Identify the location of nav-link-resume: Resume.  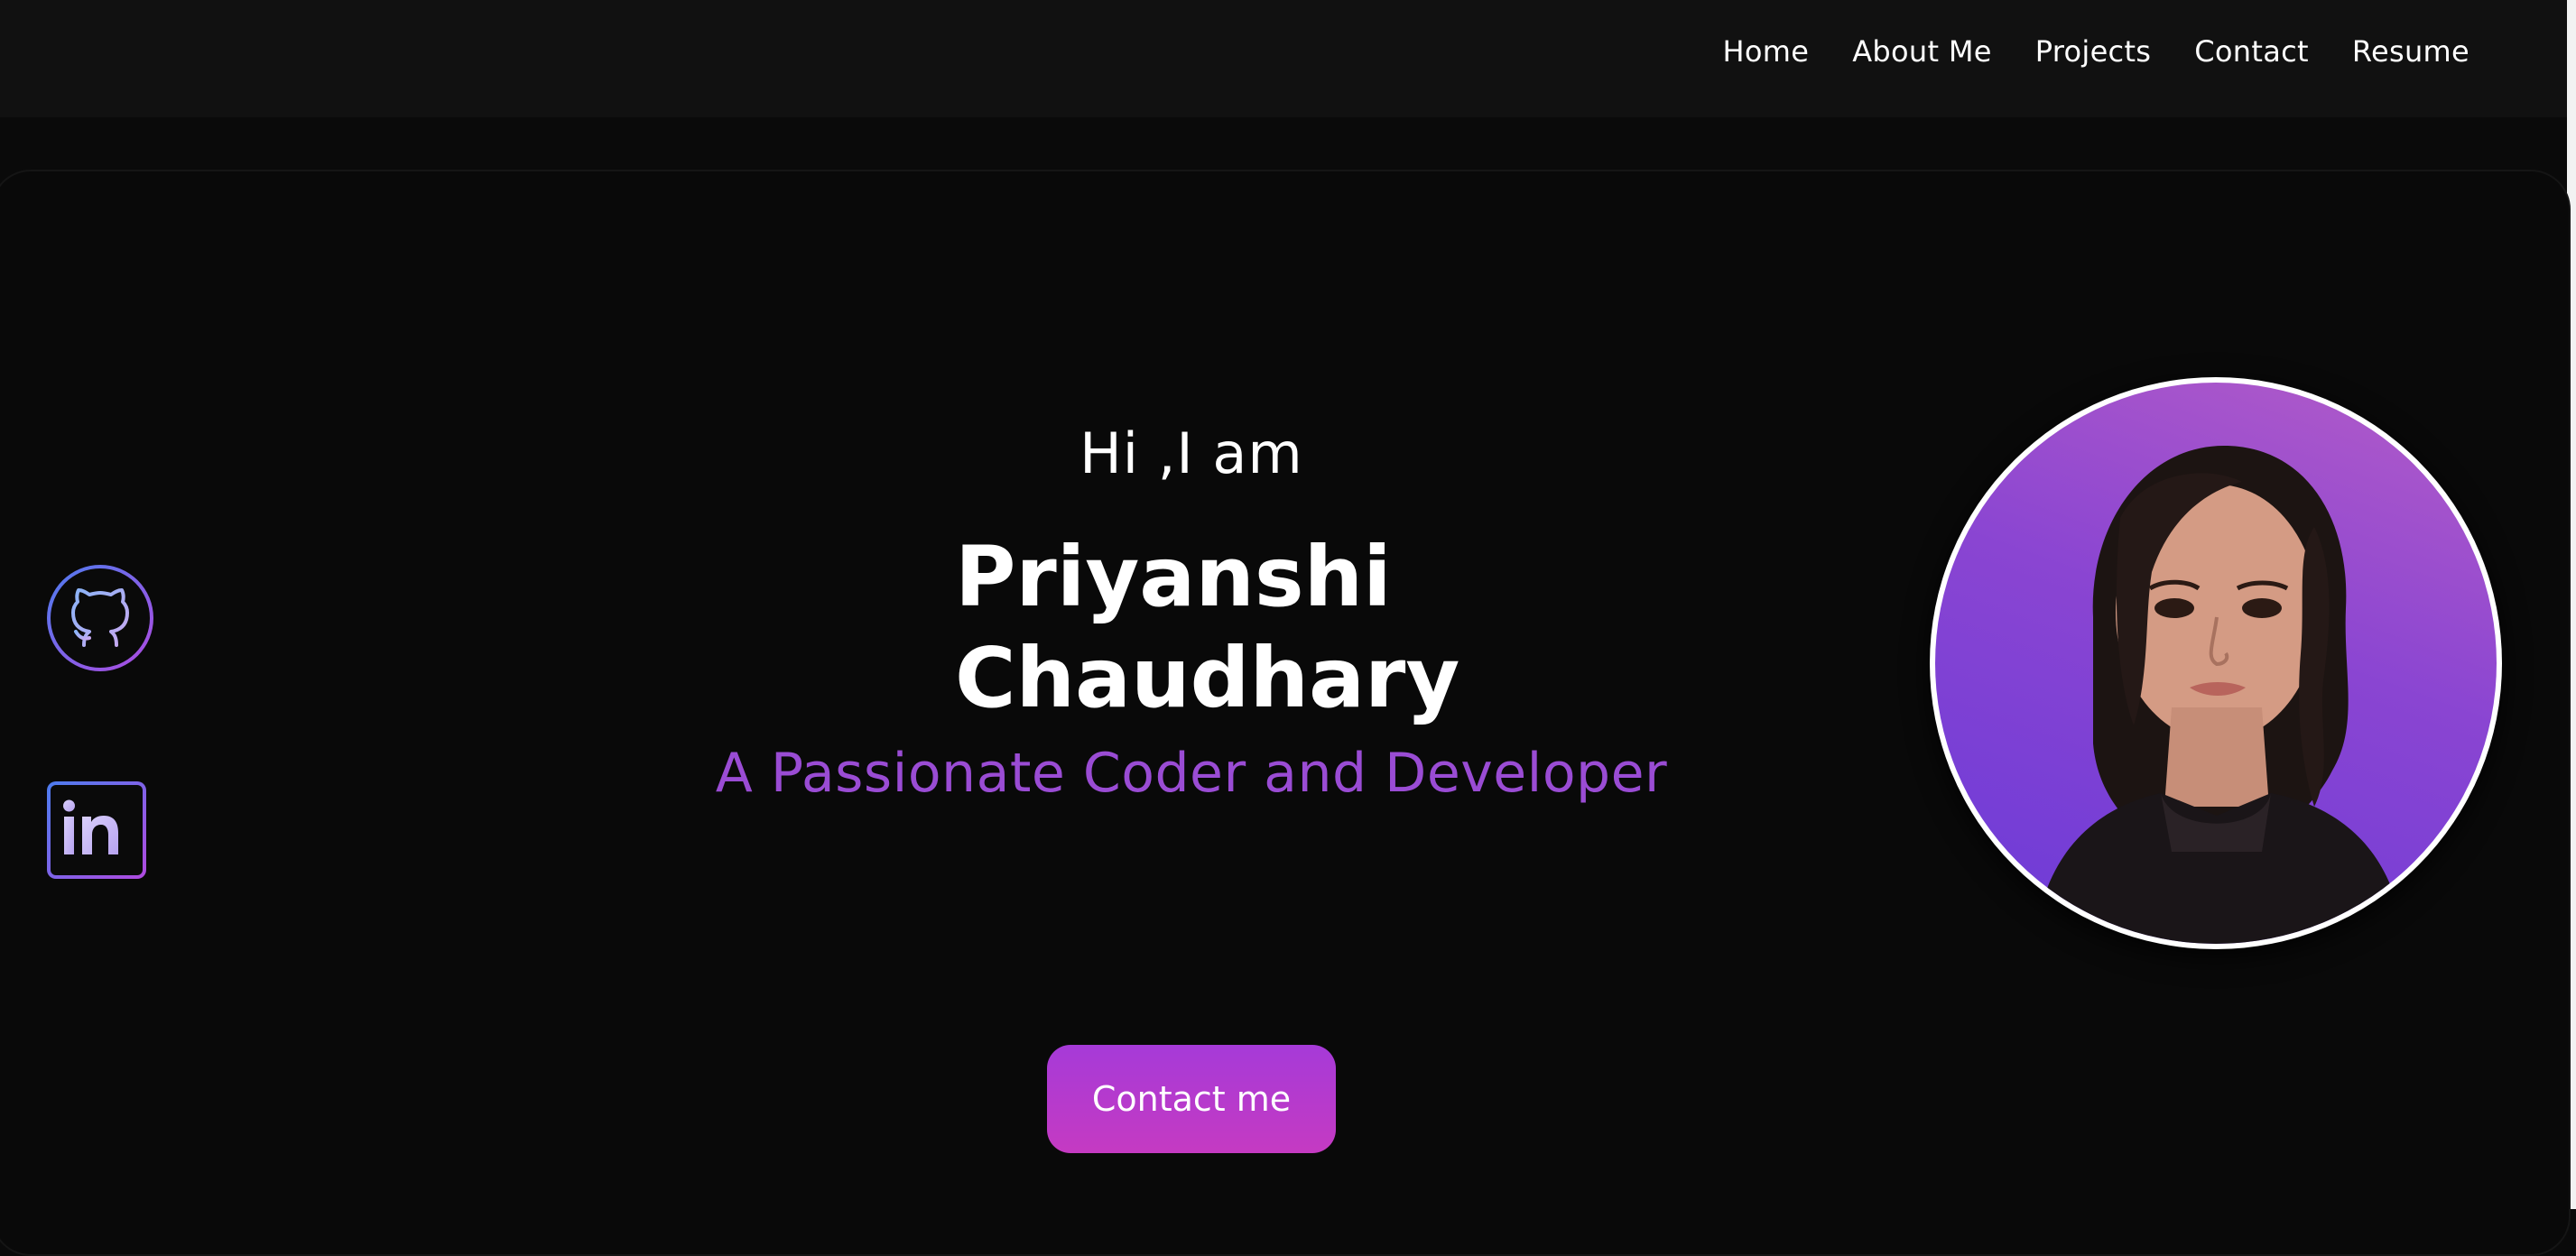
(2410, 51).